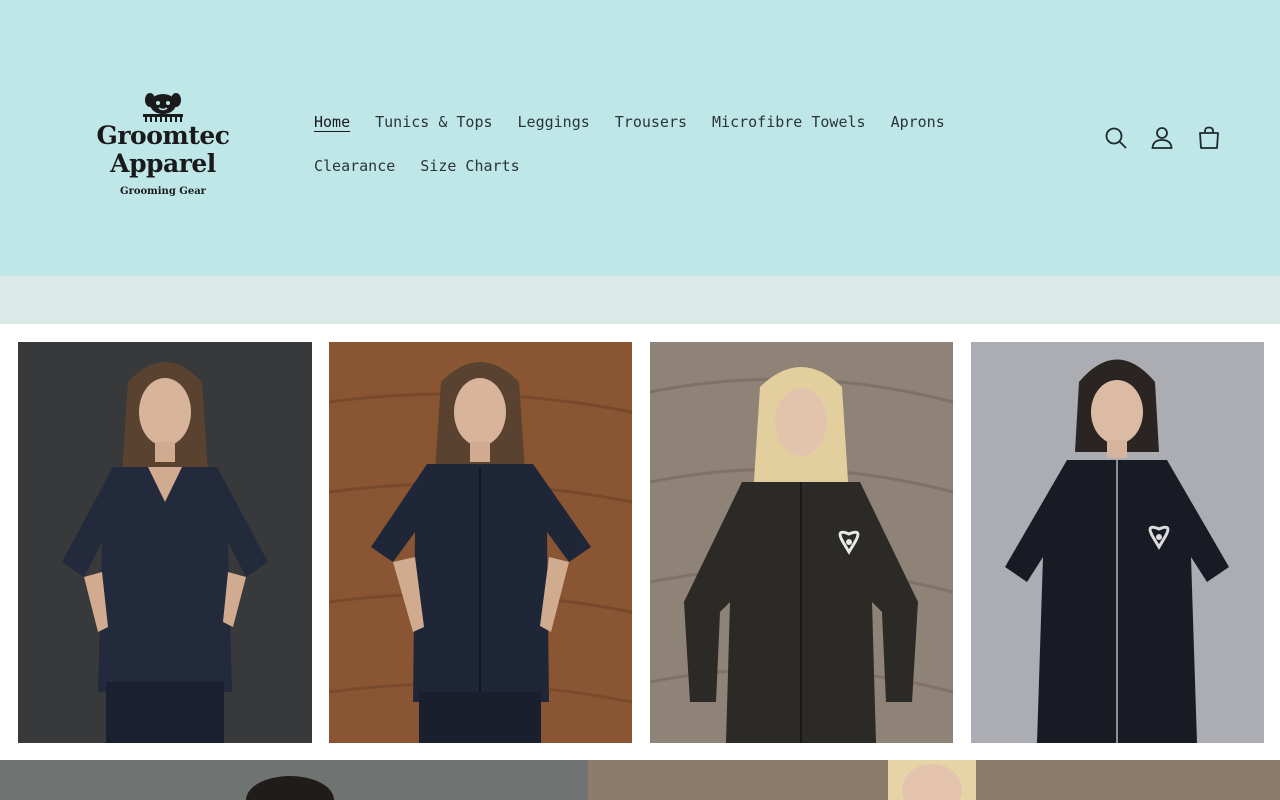 This screenshot has width=1280, height=800. I want to click on dog-logo-icon, so click(163, 107).